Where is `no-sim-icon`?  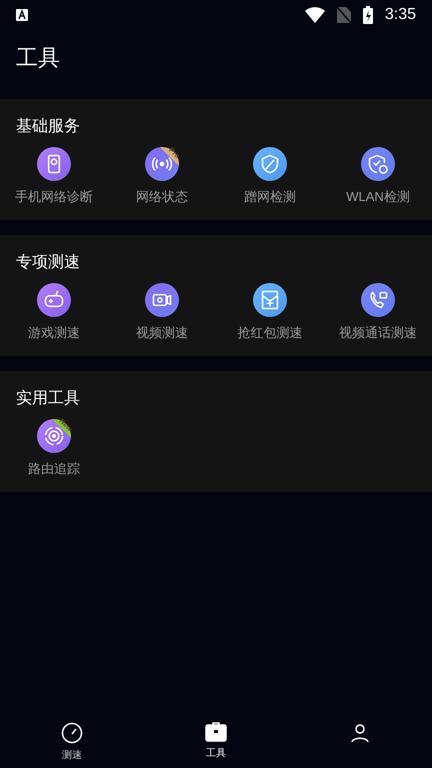
no-sim-icon is located at coordinates (343, 15).